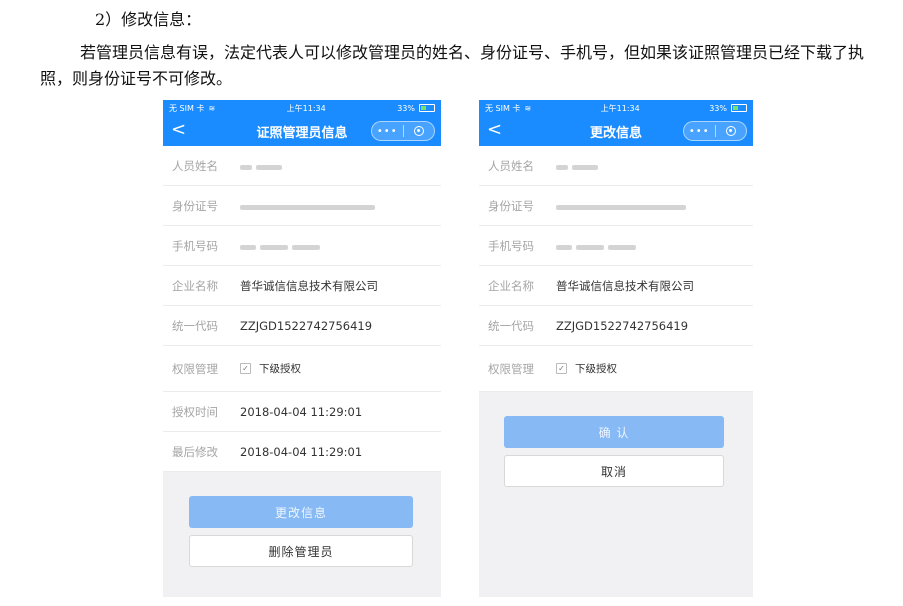  Describe the element at coordinates (301, 512) in the screenshot. I see `change-info-button: 更改信息` at that location.